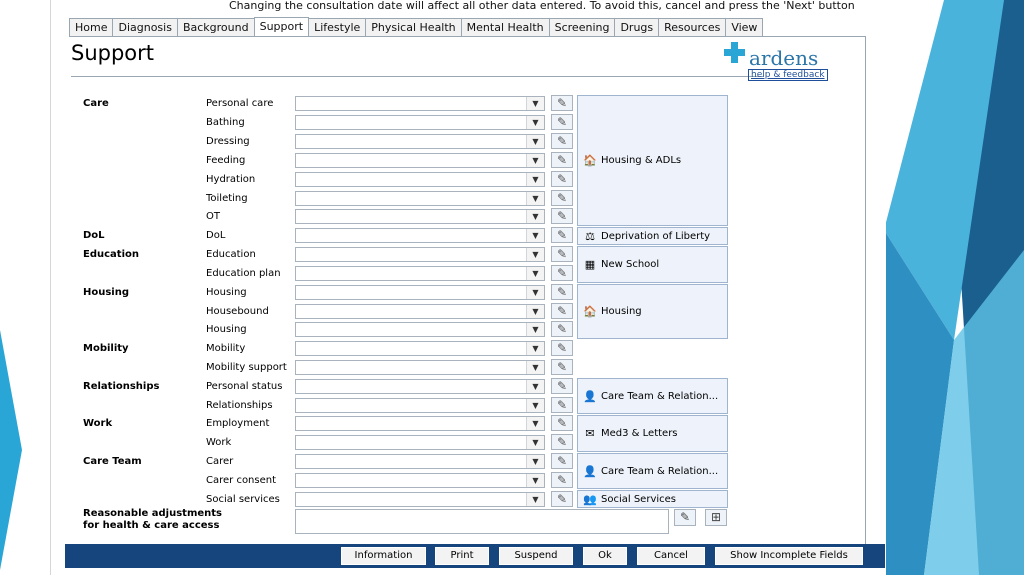 The image size is (1024, 575). I want to click on tab-resources: Resources, so click(692, 27).